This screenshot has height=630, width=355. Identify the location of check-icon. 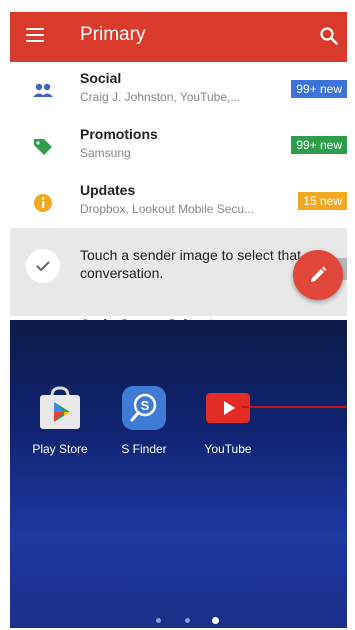
(43, 266).